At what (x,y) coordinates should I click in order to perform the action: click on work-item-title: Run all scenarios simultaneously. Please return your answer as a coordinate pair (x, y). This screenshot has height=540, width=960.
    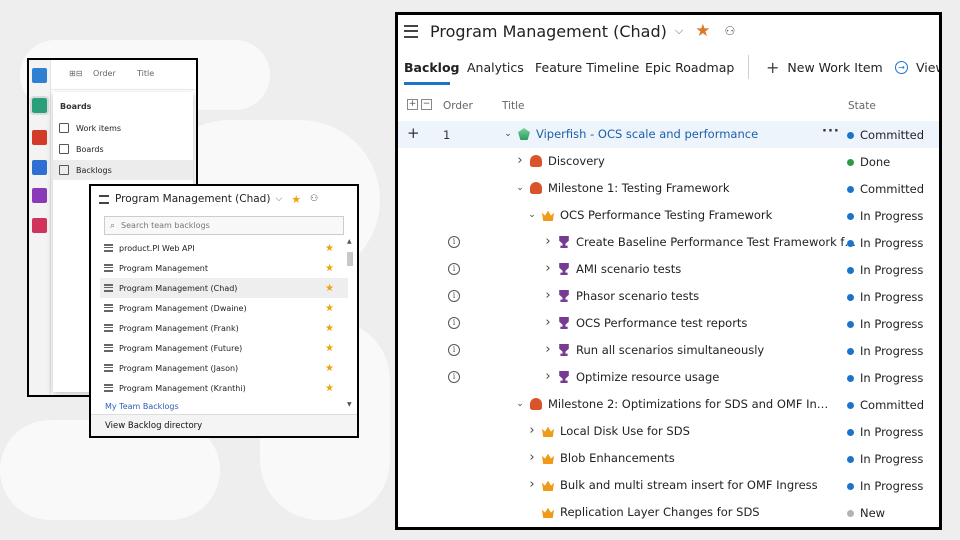
    Looking at the image, I should click on (670, 350).